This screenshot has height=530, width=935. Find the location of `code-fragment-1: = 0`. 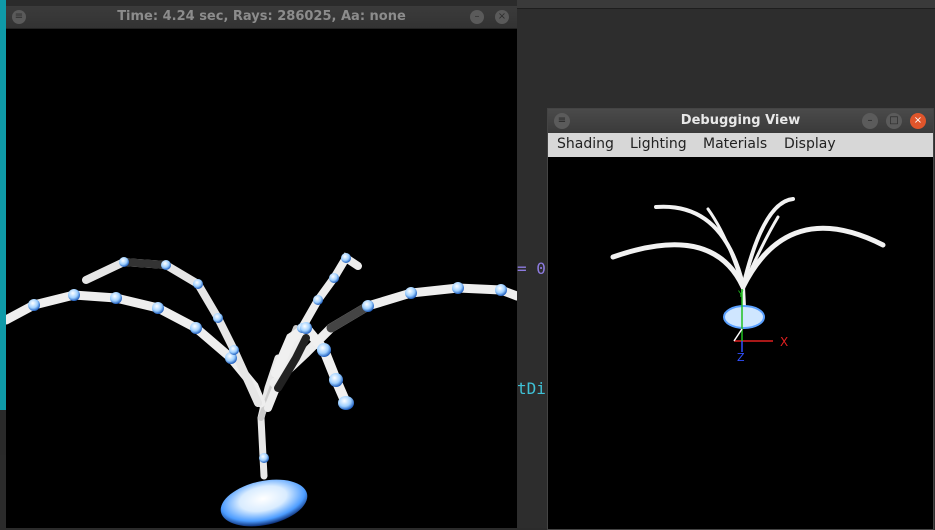

code-fragment-1: = 0 is located at coordinates (531, 268).